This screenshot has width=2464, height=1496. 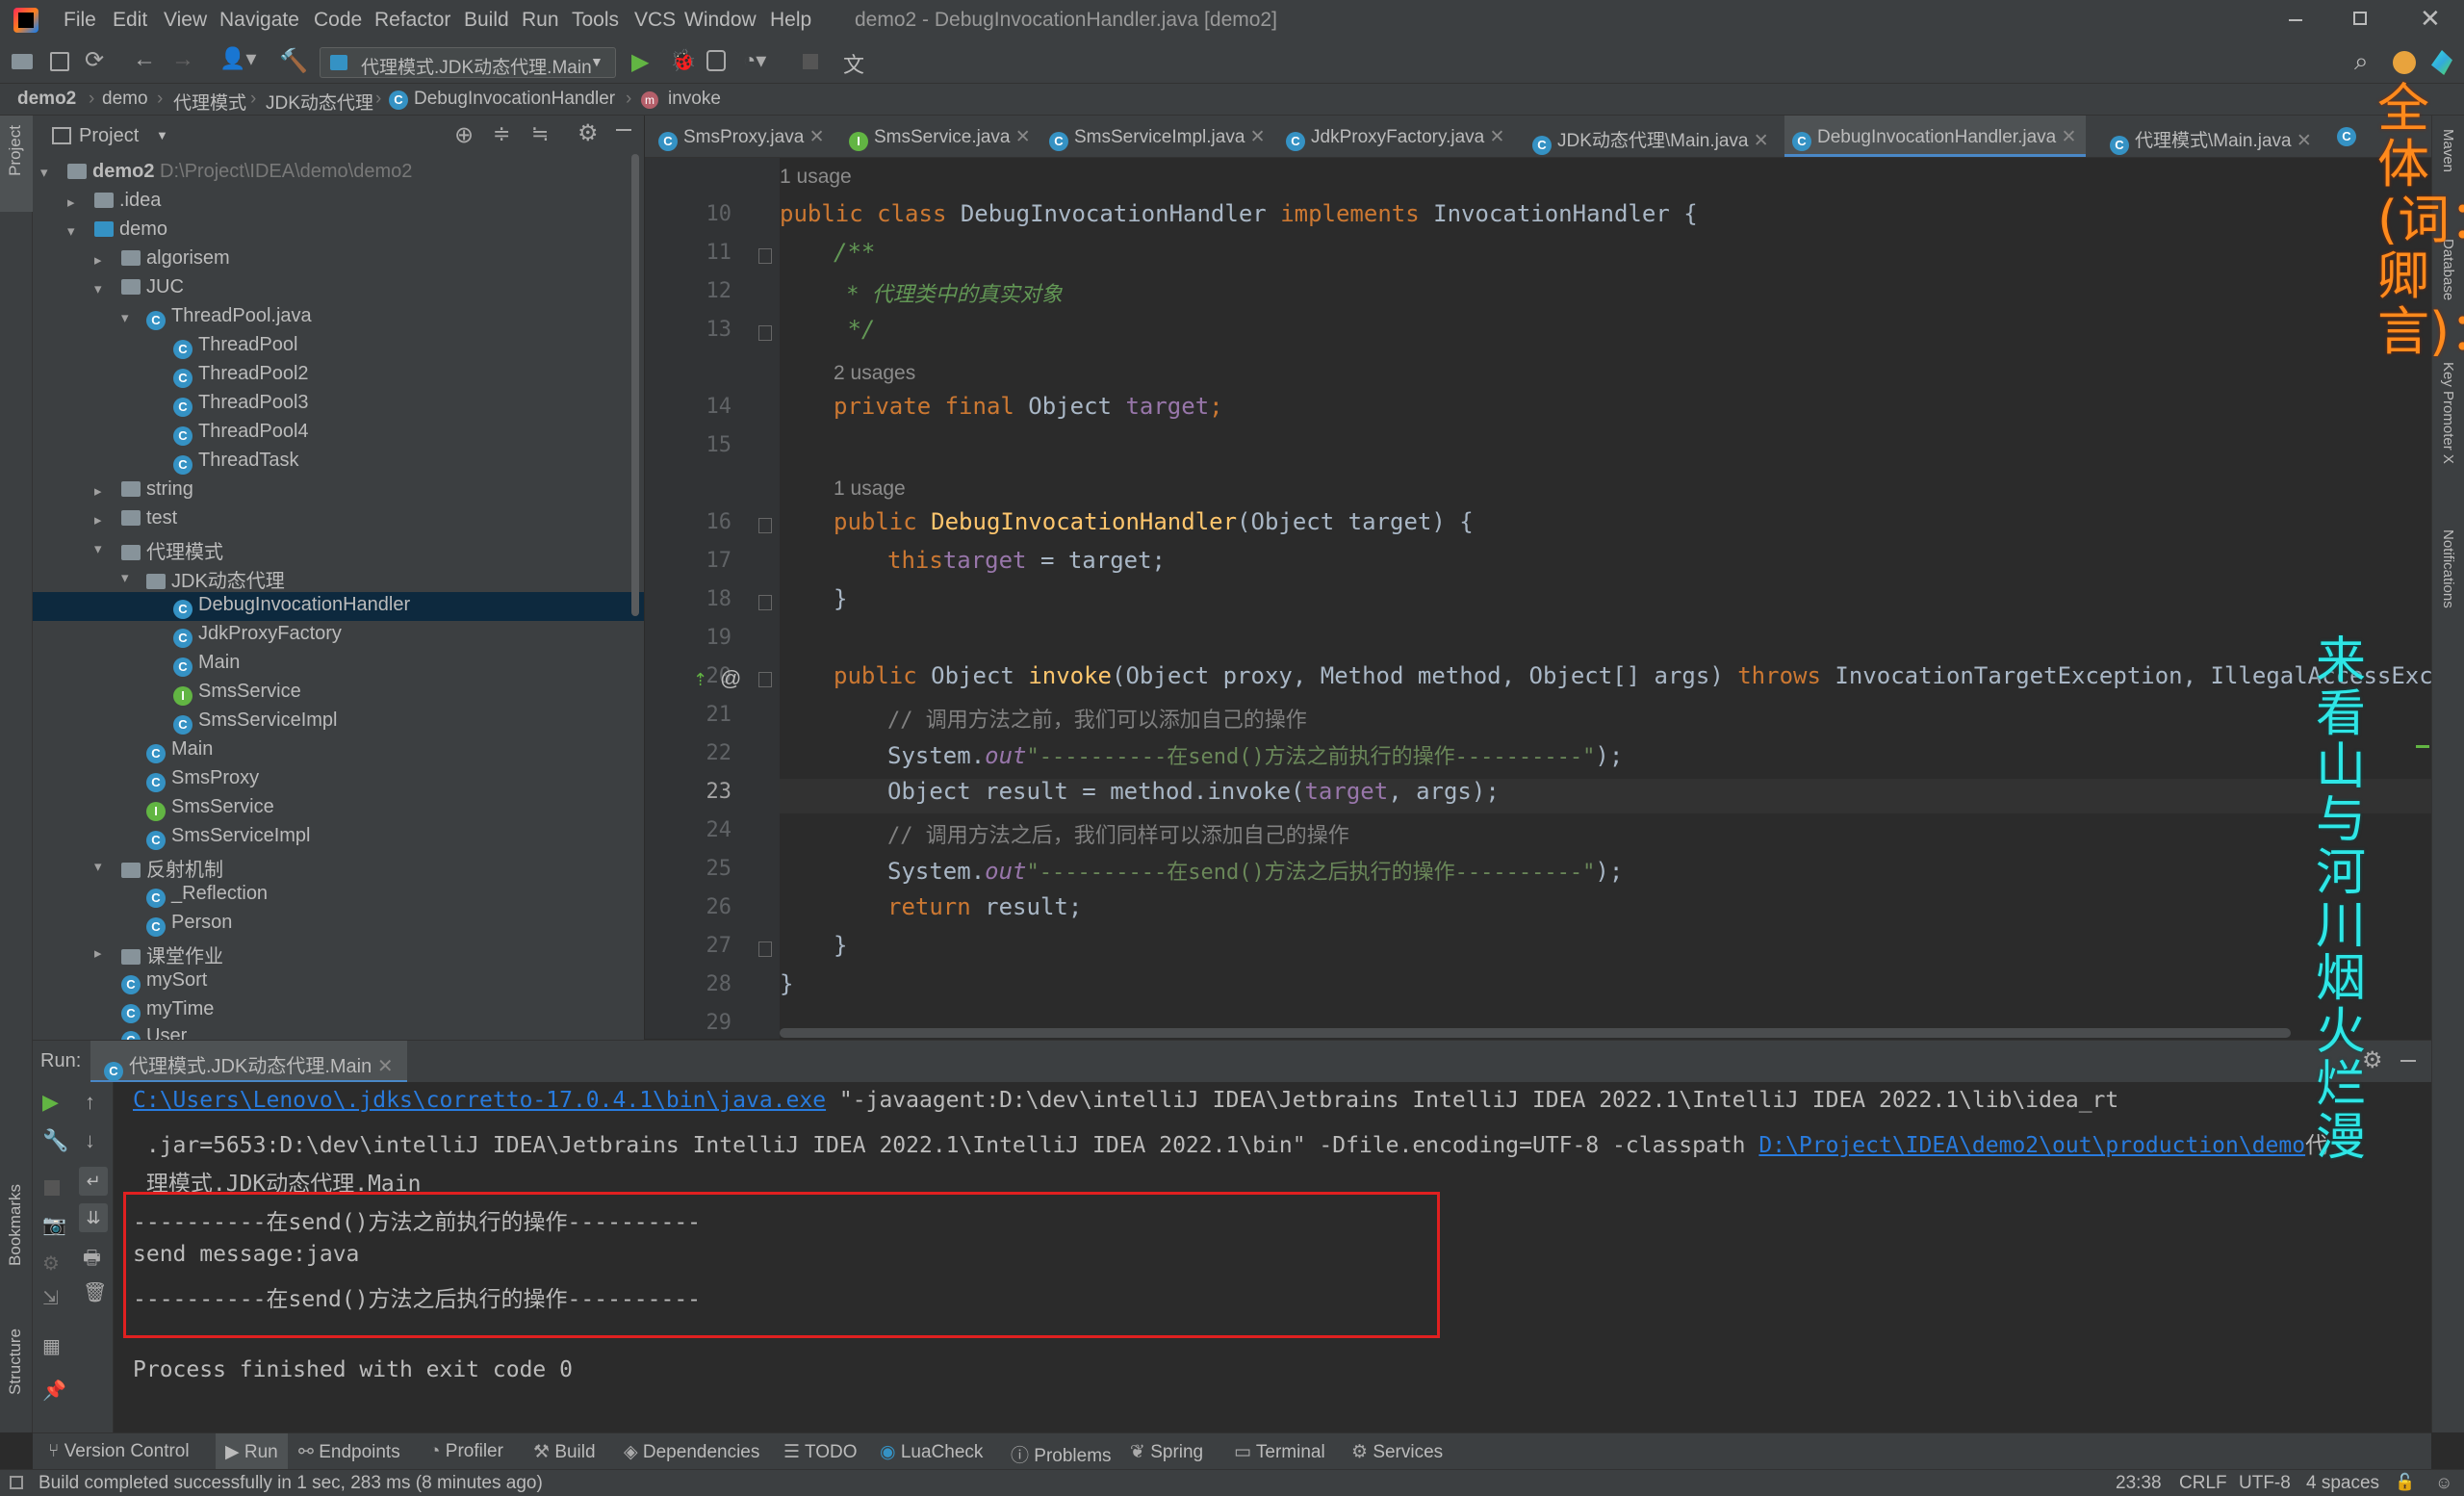 What do you see at coordinates (2342, 1483) in the screenshot?
I see `indent-setting: 4 spaces` at bounding box center [2342, 1483].